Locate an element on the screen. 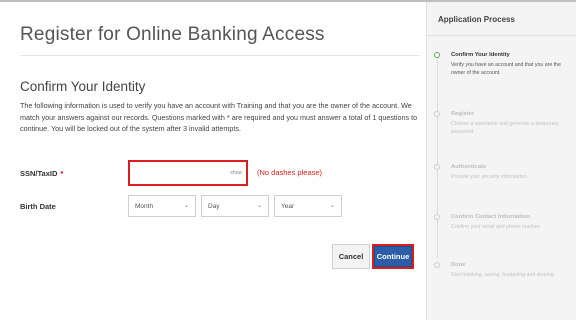 This screenshot has width=576, height=320. day-select-value: Day is located at coordinates (214, 206).